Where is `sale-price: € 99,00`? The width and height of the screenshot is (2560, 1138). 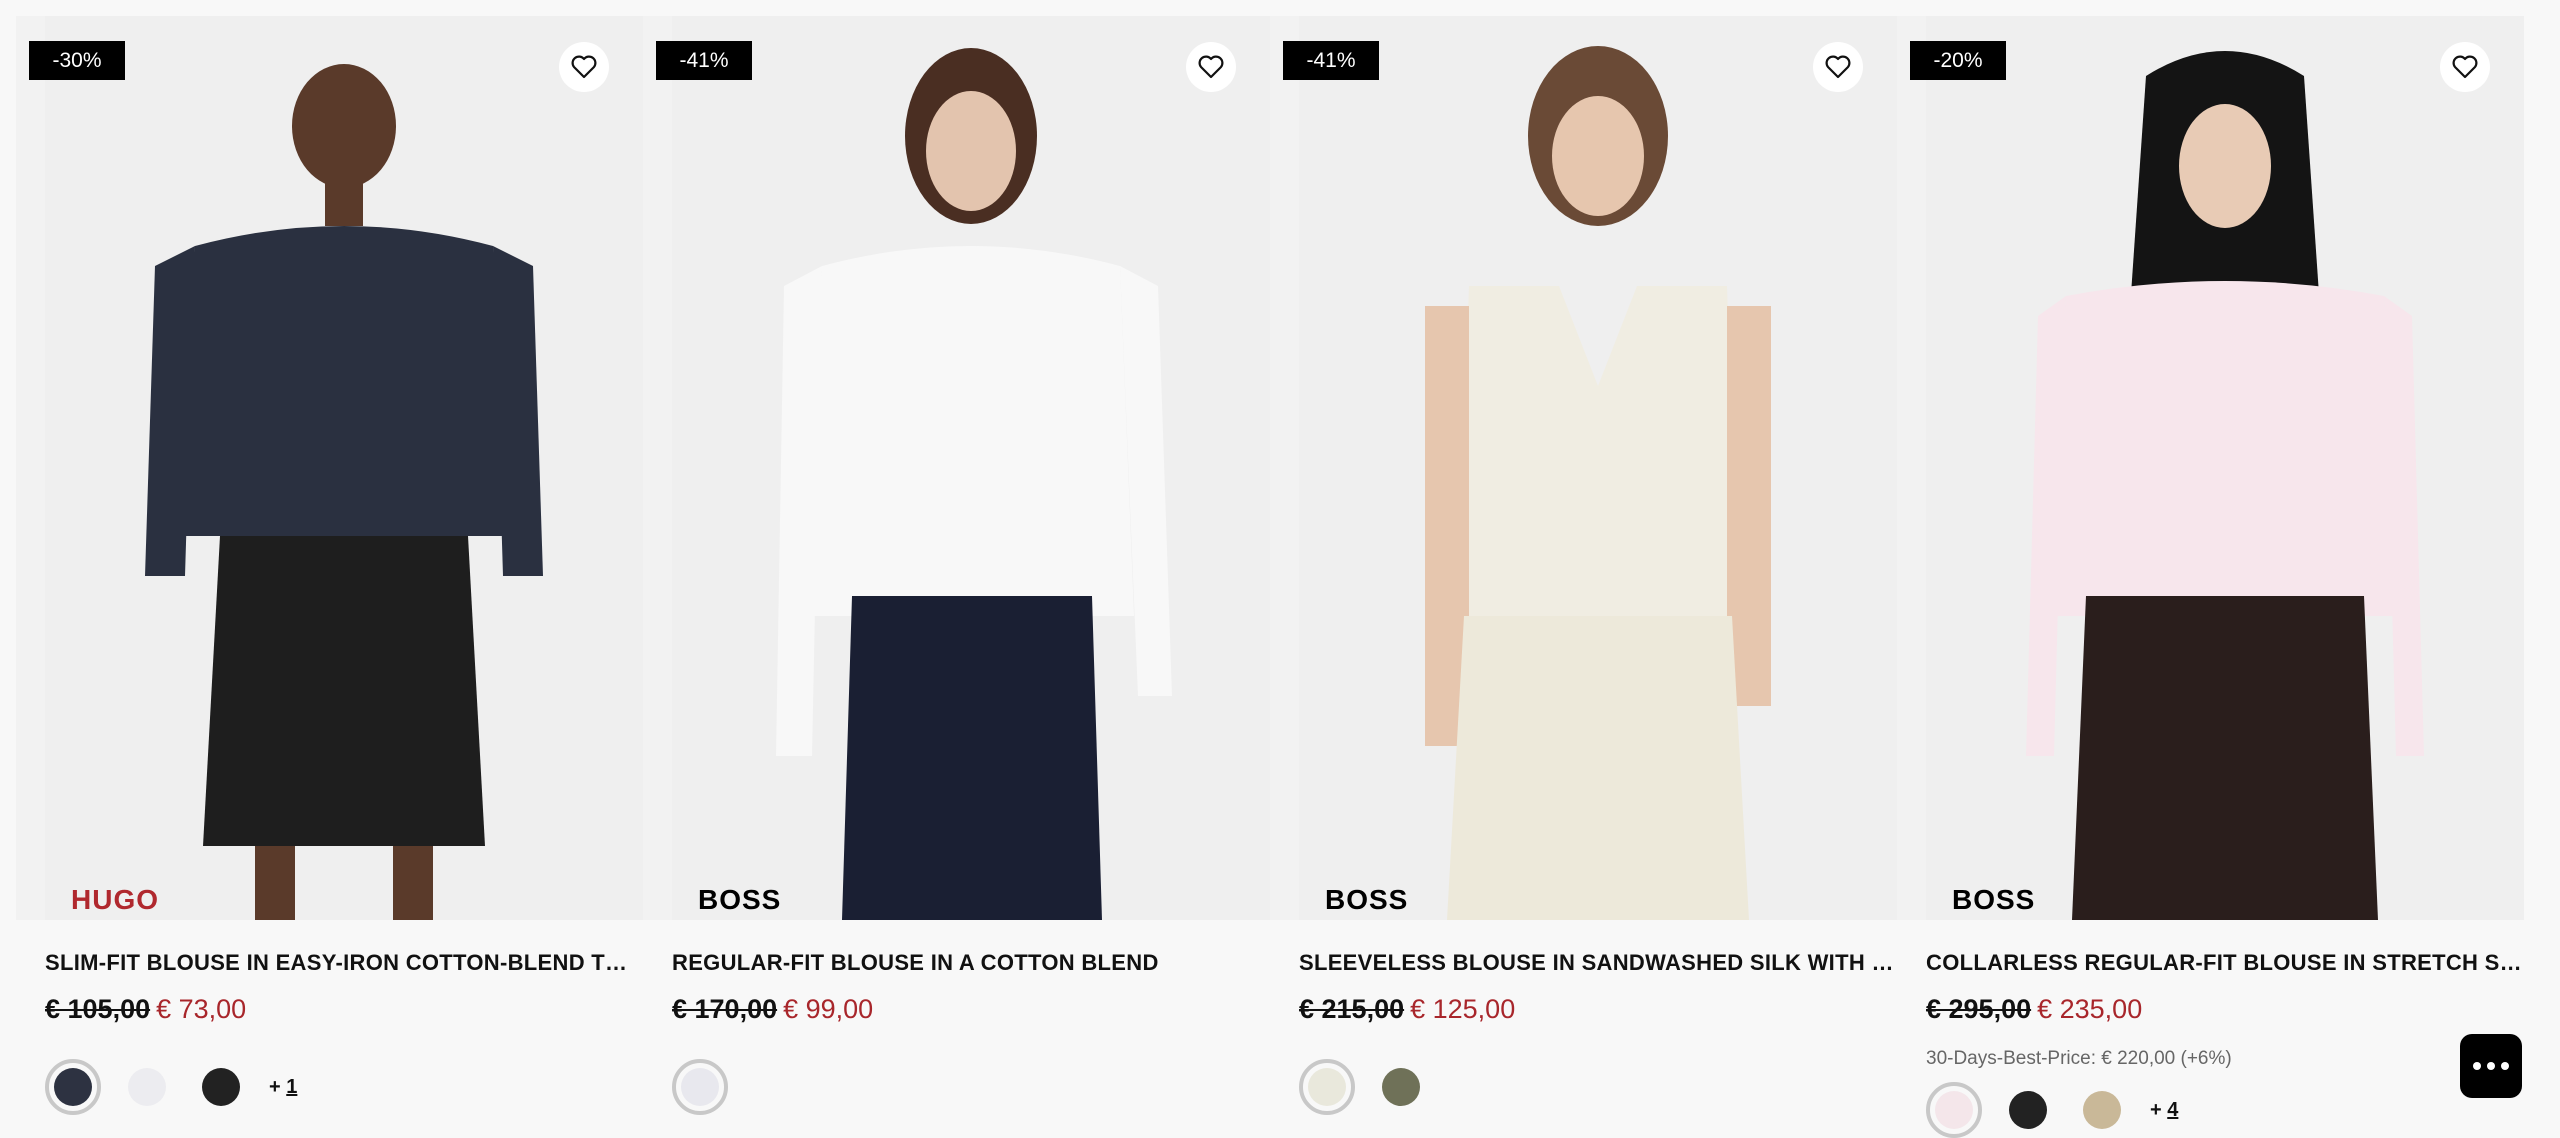 sale-price: € 99,00 is located at coordinates (828, 1009).